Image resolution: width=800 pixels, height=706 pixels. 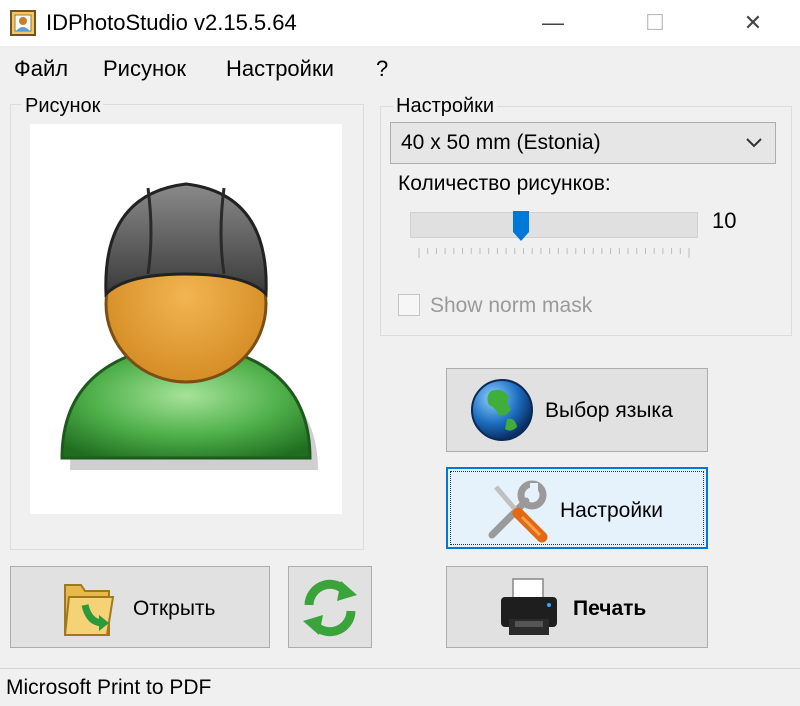 What do you see at coordinates (382, 69) in the screenshot?
I see `menu-help: ?` at bounding box center [382, 69].